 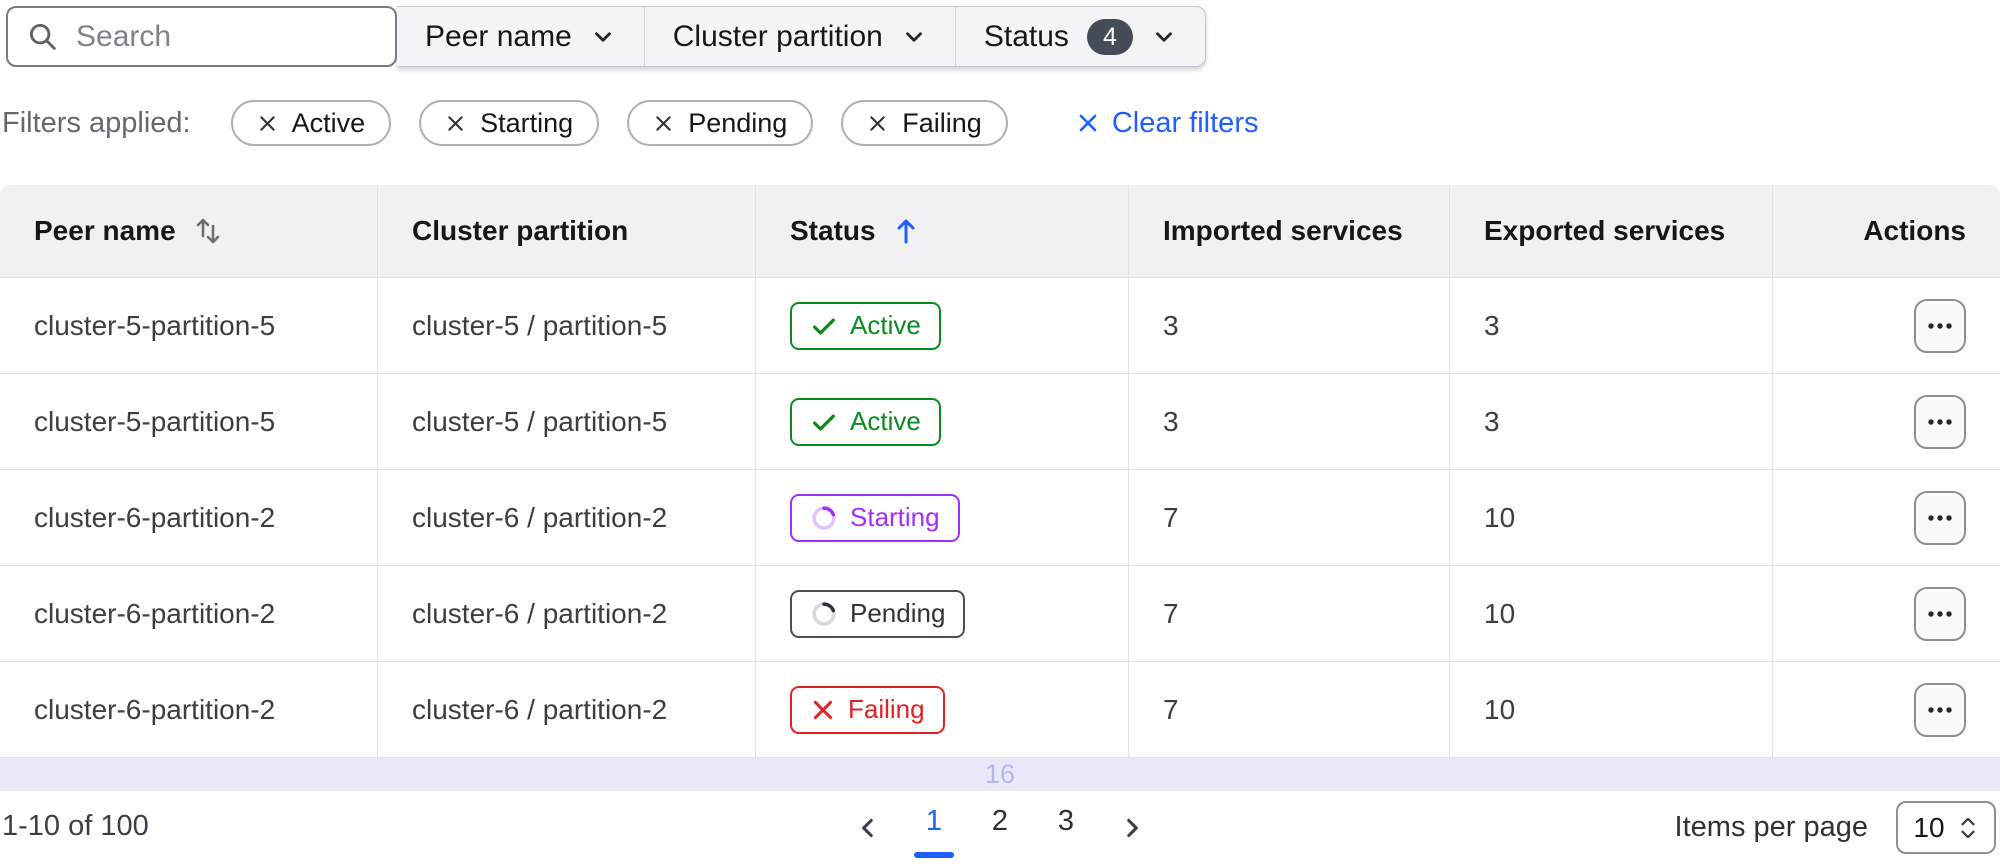 What do you see at coordinates (155, 613) in the screenshot?
I see `peer-name-cell: cluster-6-partition-2` at bounding box center [155, 613].